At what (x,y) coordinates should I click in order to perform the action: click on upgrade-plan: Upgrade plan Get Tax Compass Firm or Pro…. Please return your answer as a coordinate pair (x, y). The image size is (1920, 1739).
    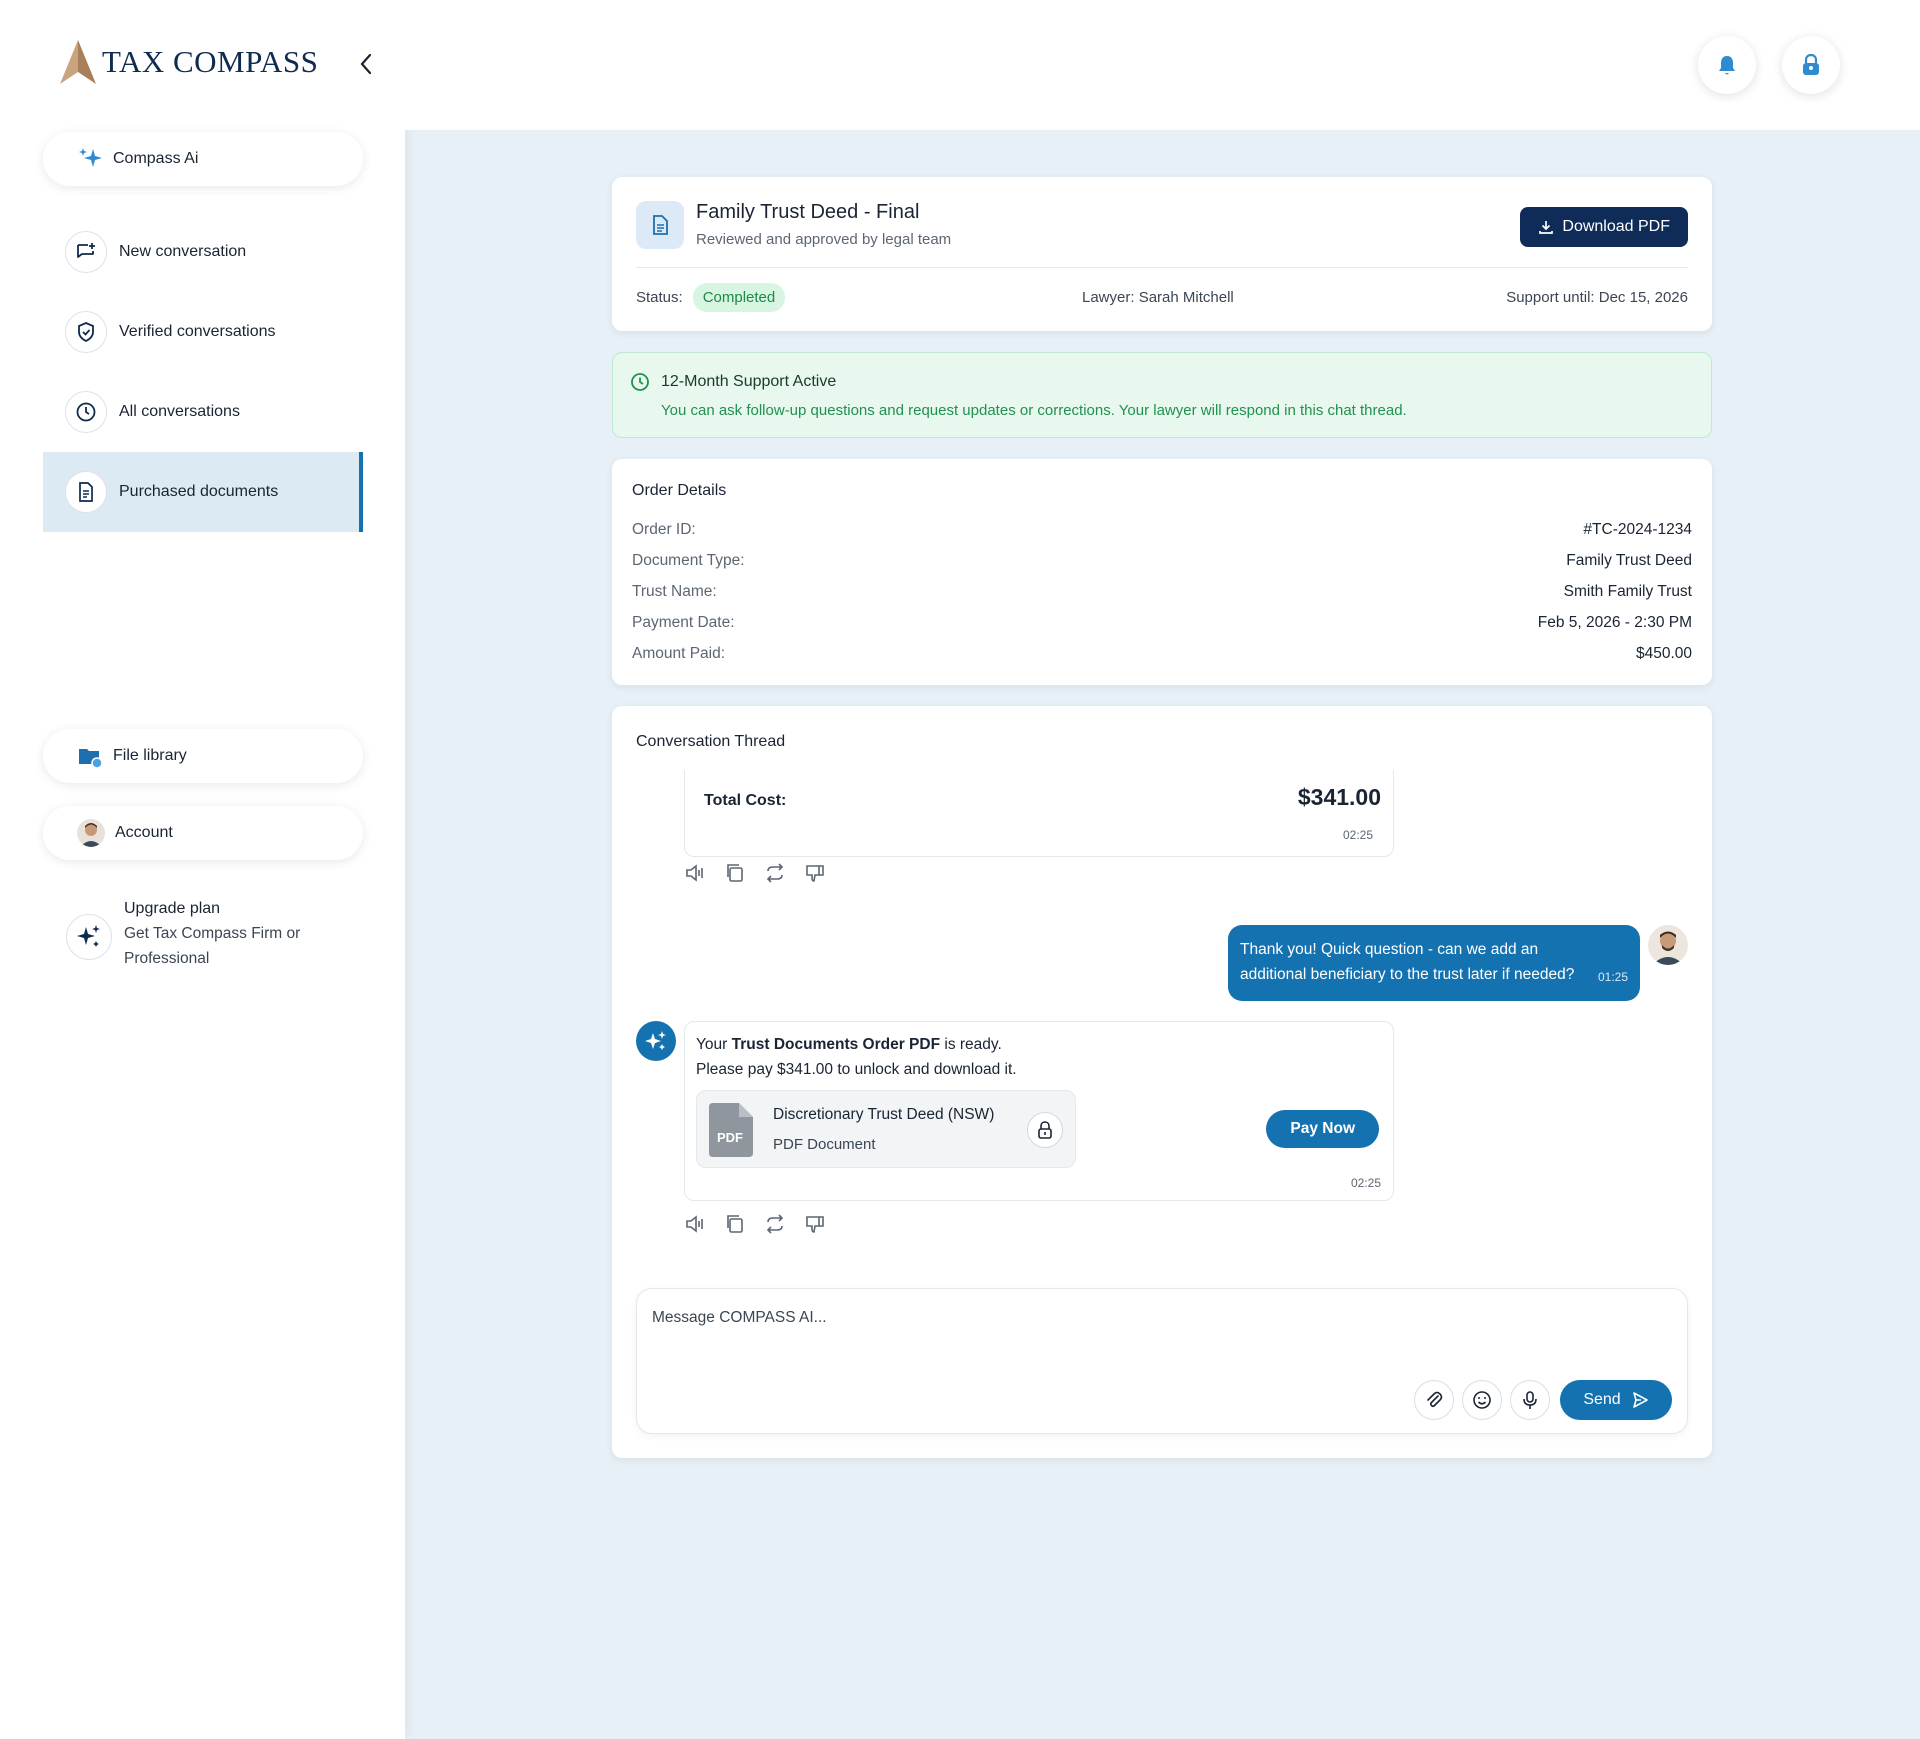
    Looking at the image, I should click on (195, 933).